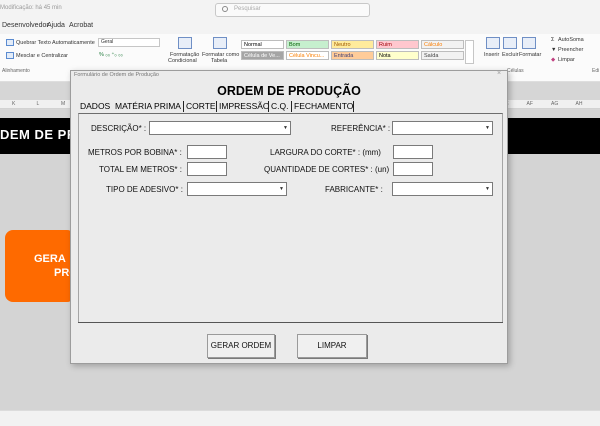 This screenshot has height=426, width=600. Describe the element at coordinates (111, 55) in the screenshot. I see `percent-icon: % ₀₀ ⁺₀ ₀₀` at that location.